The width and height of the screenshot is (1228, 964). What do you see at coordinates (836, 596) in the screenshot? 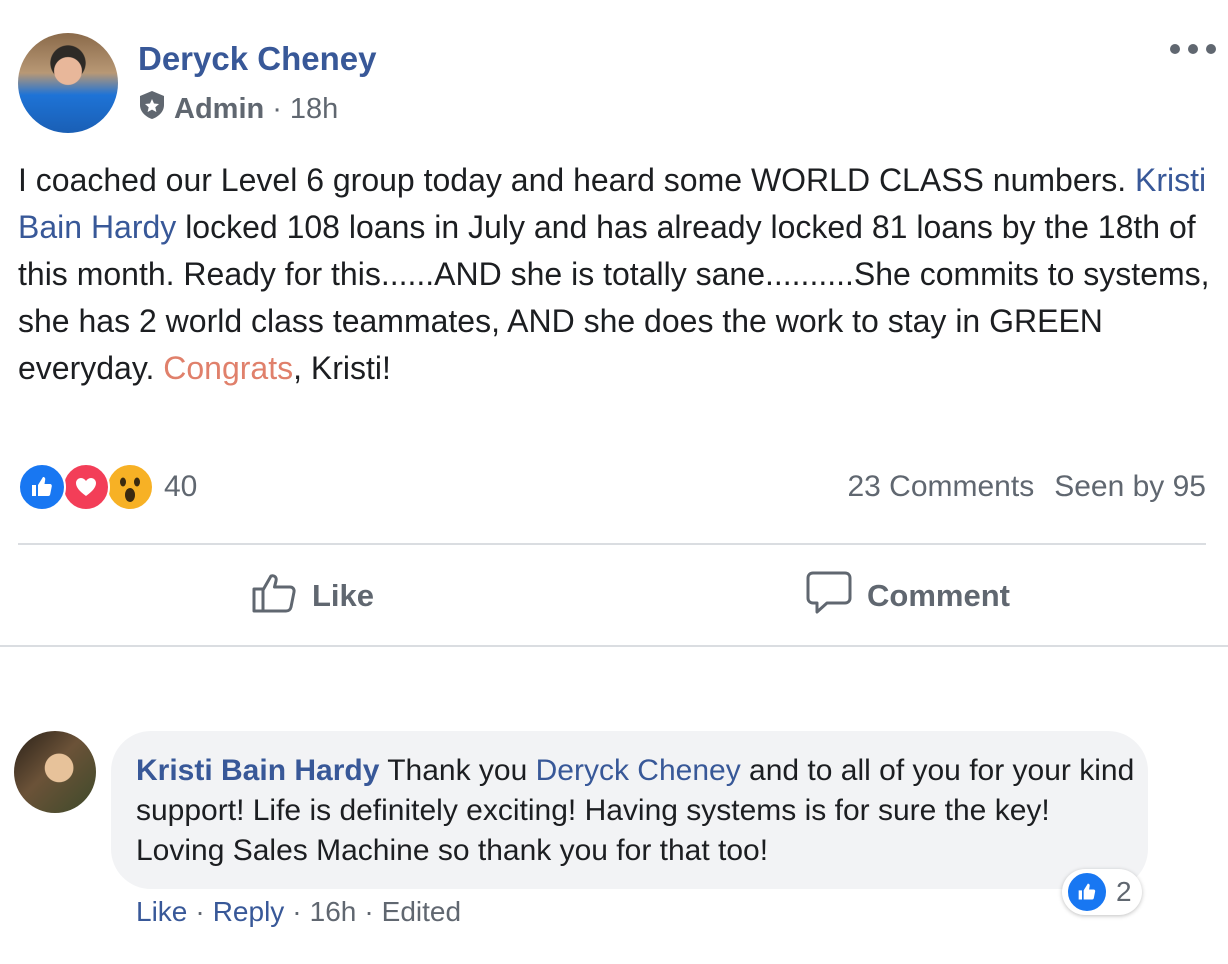
I see `comment-bubble-icon` at bounding box center [836, 596].